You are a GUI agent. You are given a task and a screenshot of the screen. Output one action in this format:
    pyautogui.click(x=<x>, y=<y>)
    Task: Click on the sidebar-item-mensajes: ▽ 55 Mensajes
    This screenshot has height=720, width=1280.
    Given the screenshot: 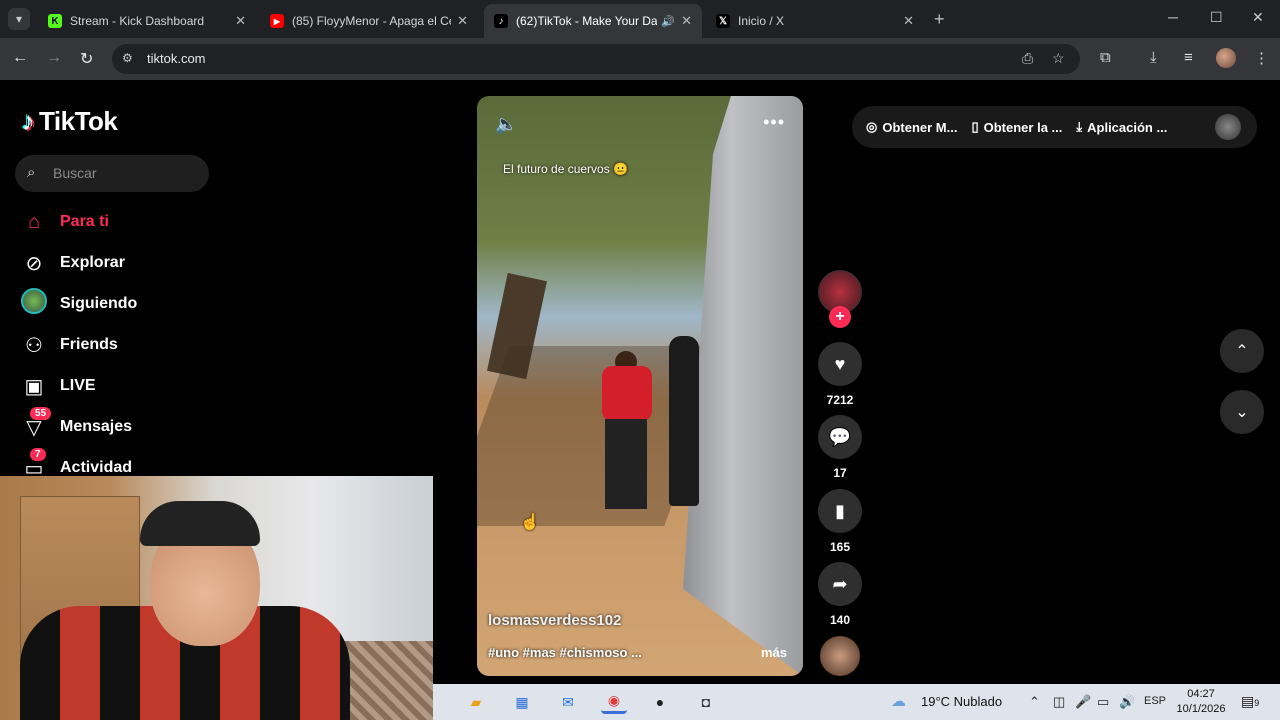 What is the action you would take?
    pyautogui.click(x=76, y=423)
    